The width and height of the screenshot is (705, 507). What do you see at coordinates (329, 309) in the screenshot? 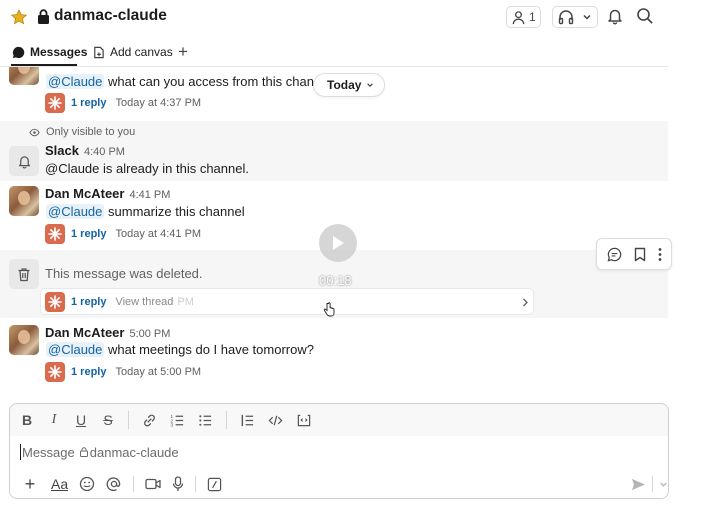
I see `hand-cursor-icon` at bounding box center [329, 309].